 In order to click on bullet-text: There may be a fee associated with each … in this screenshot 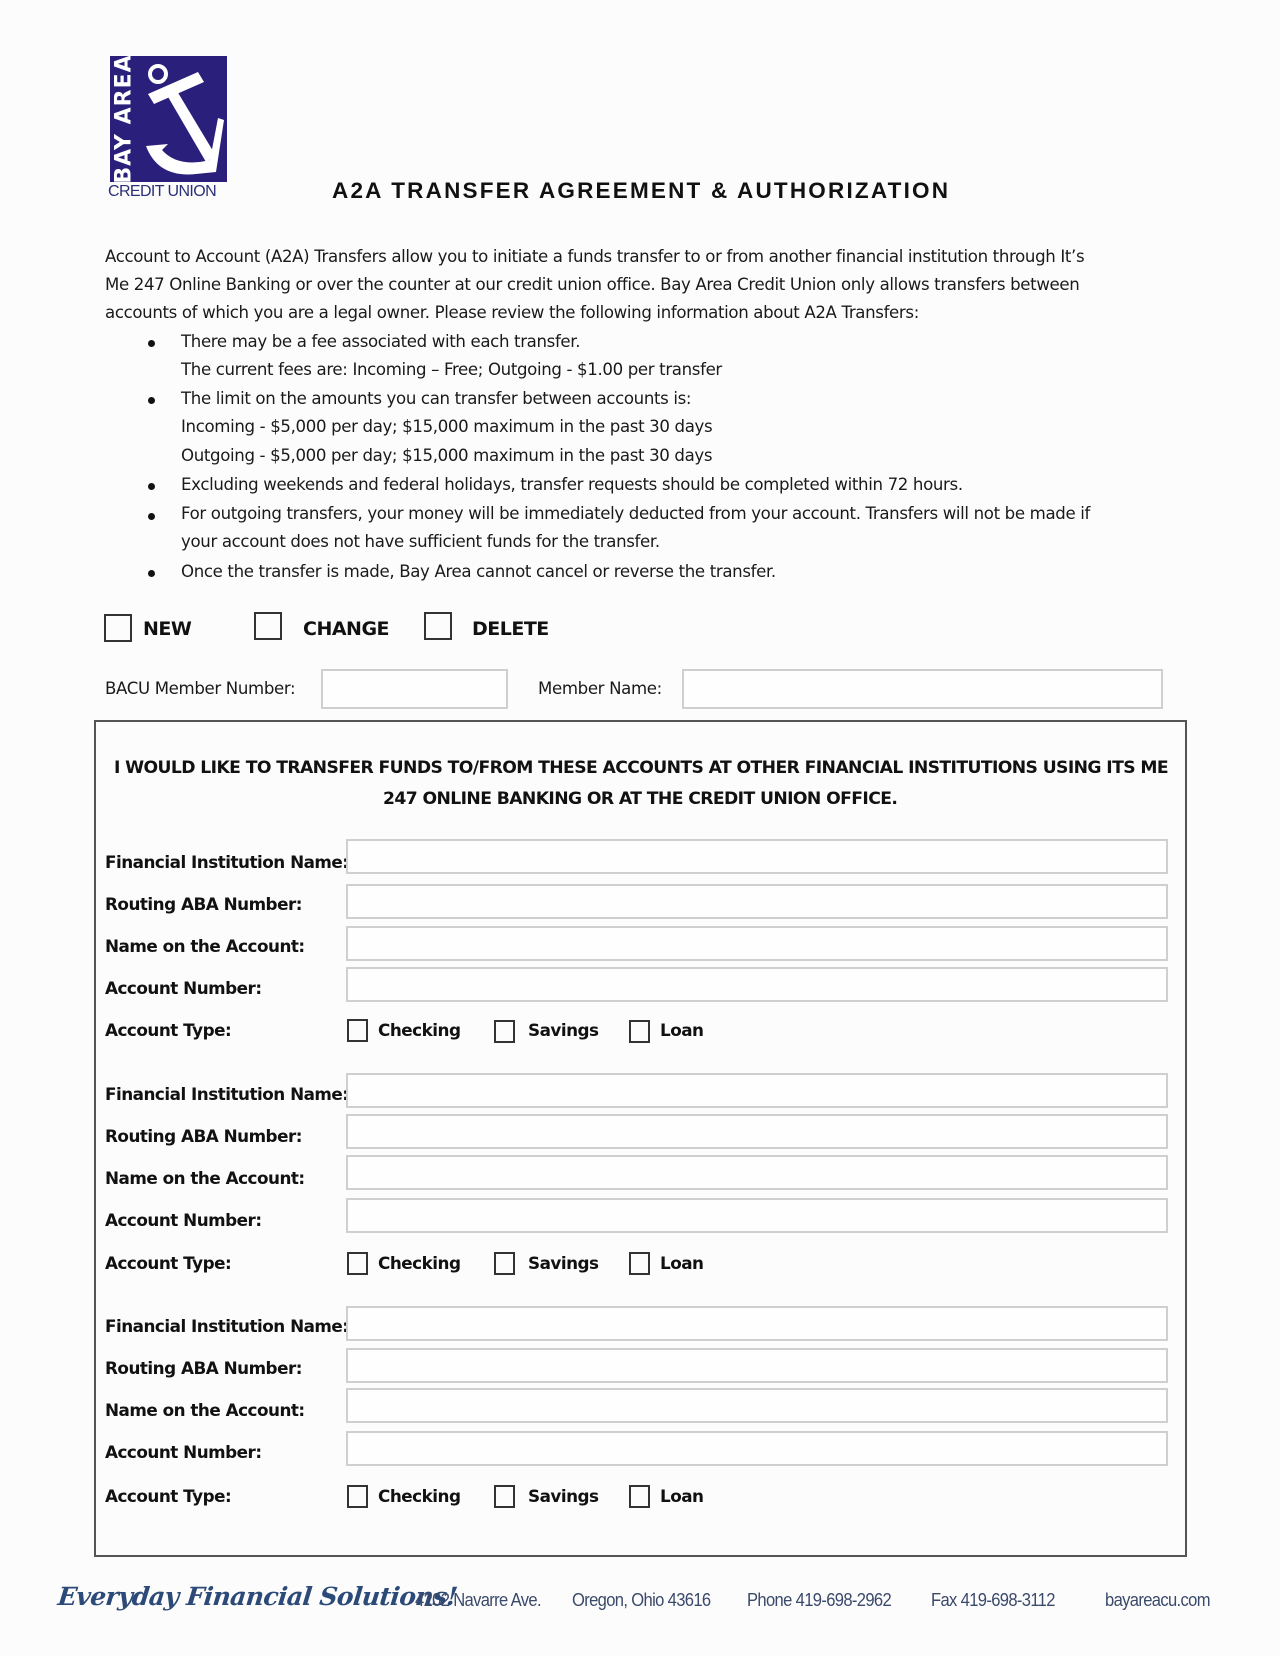, I will do `click(381, 341)`.